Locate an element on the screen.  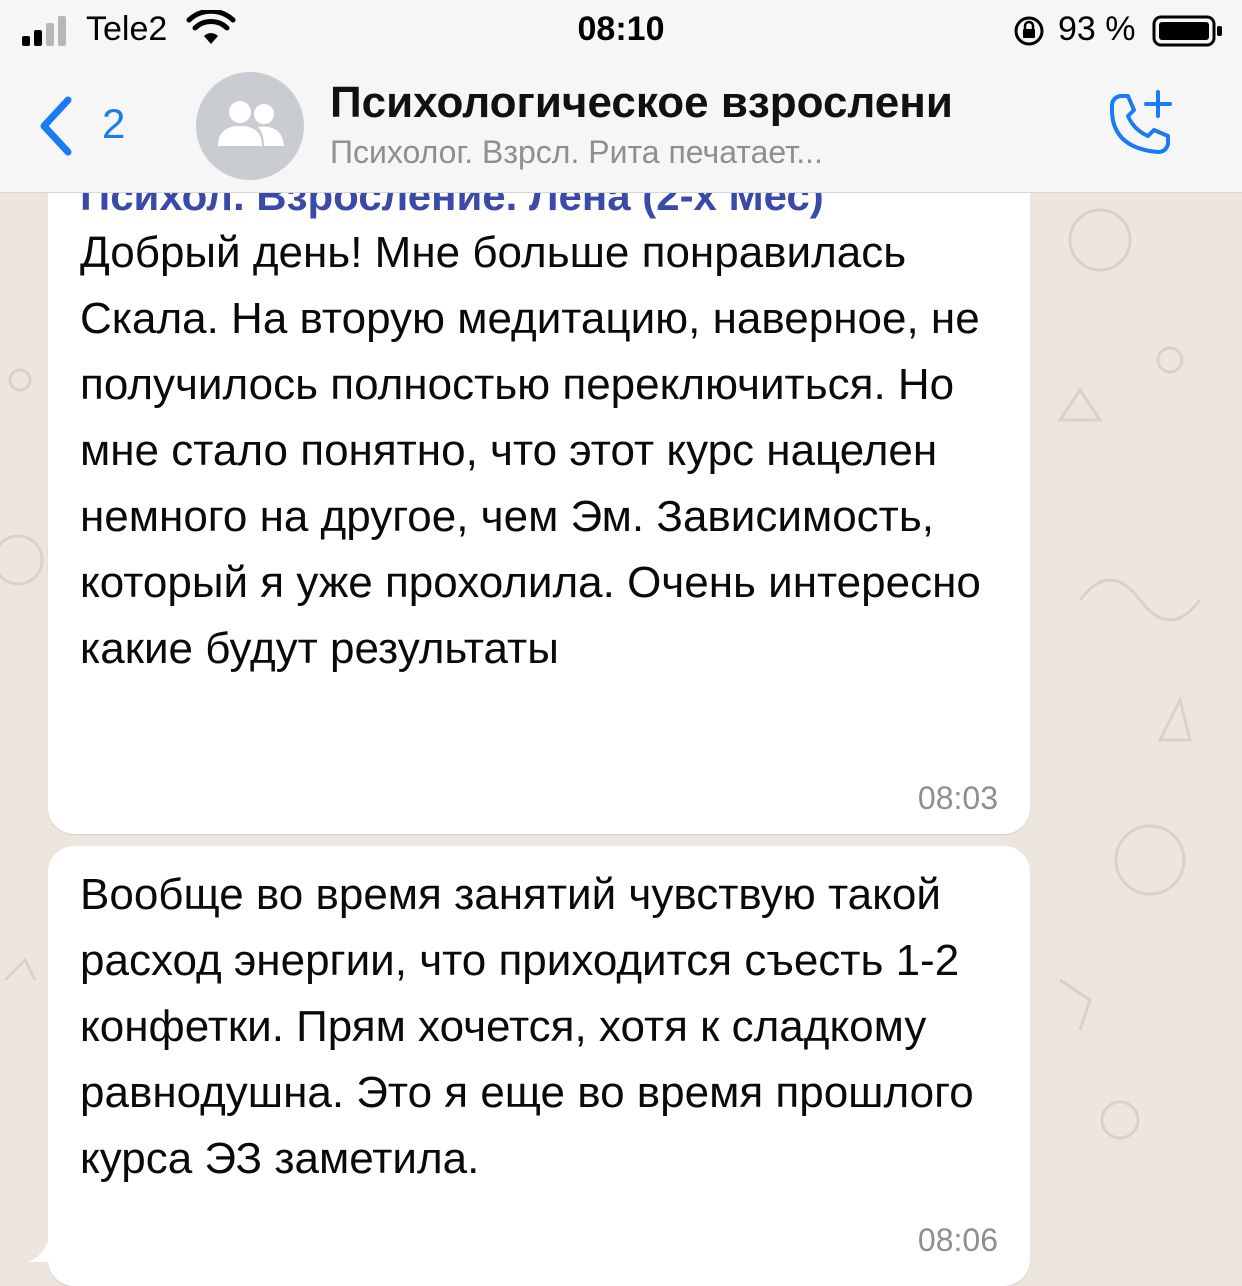
battery-icon is located at coordinates (1187, 31).